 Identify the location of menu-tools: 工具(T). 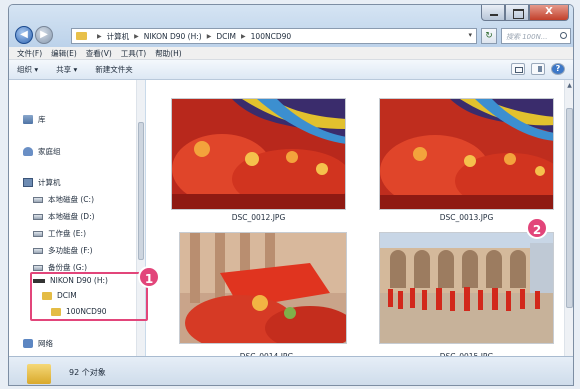
(133, 53).